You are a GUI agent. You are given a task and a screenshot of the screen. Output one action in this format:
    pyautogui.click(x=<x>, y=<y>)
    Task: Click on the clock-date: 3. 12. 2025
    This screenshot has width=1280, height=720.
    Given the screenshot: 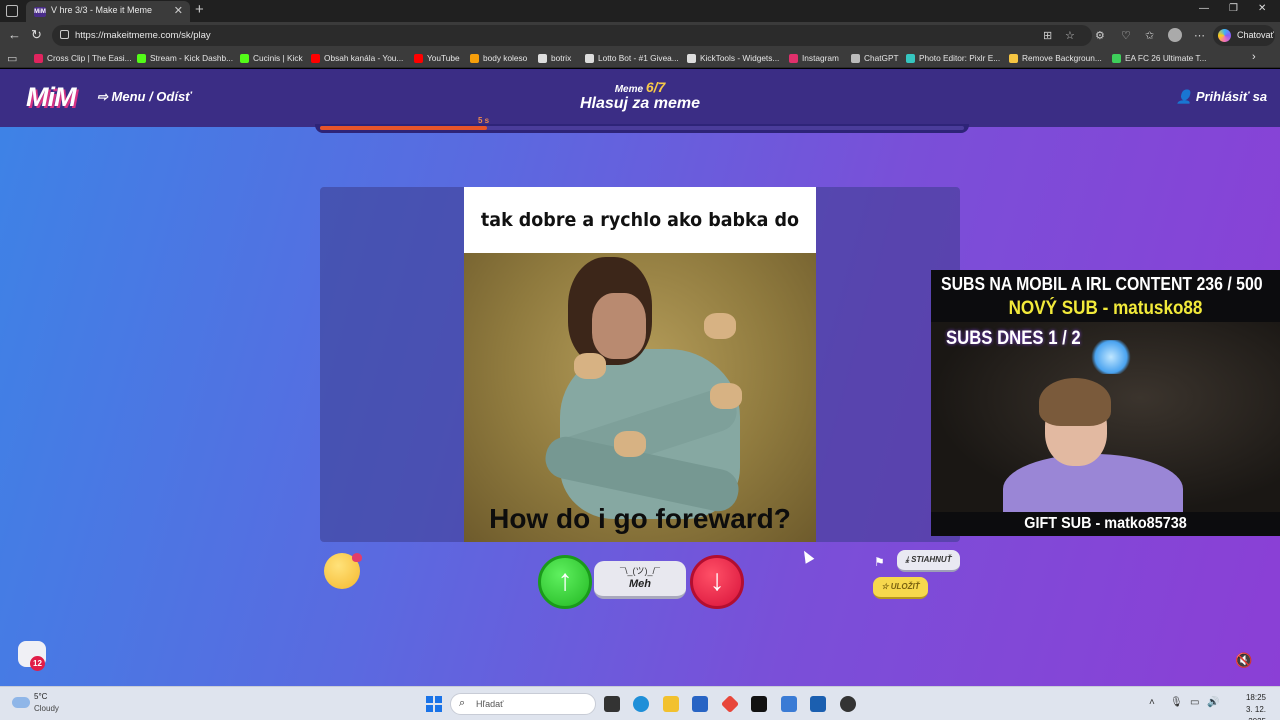 What is the action you would take?
    pyautogui.click(x=1255, y=712)
    